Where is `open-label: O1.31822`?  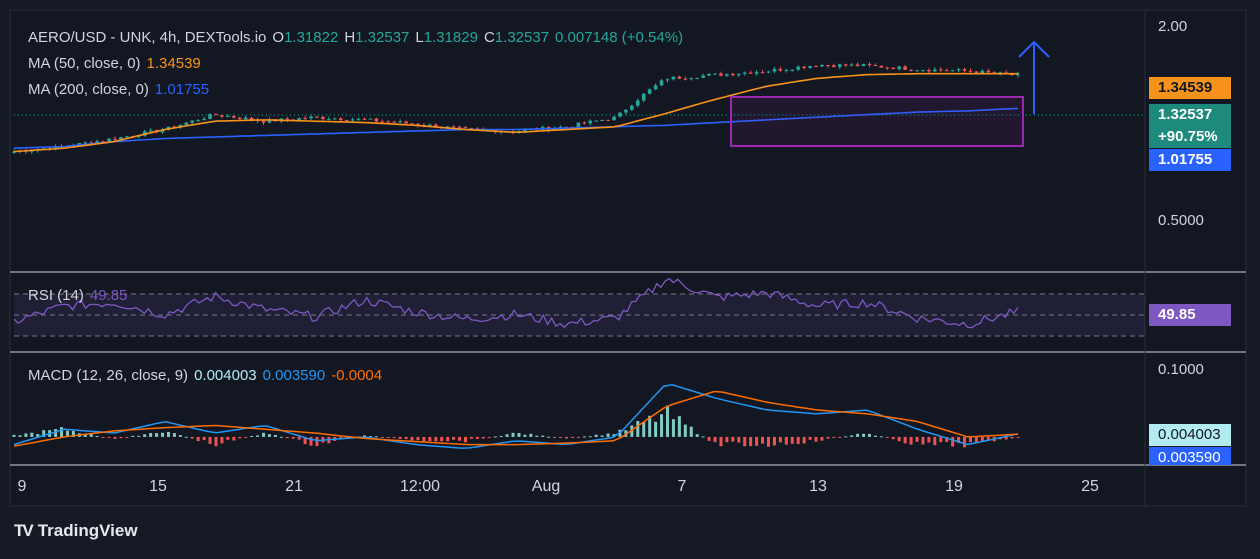
open-label: O1.31822 is located at coordinates (305, 37).